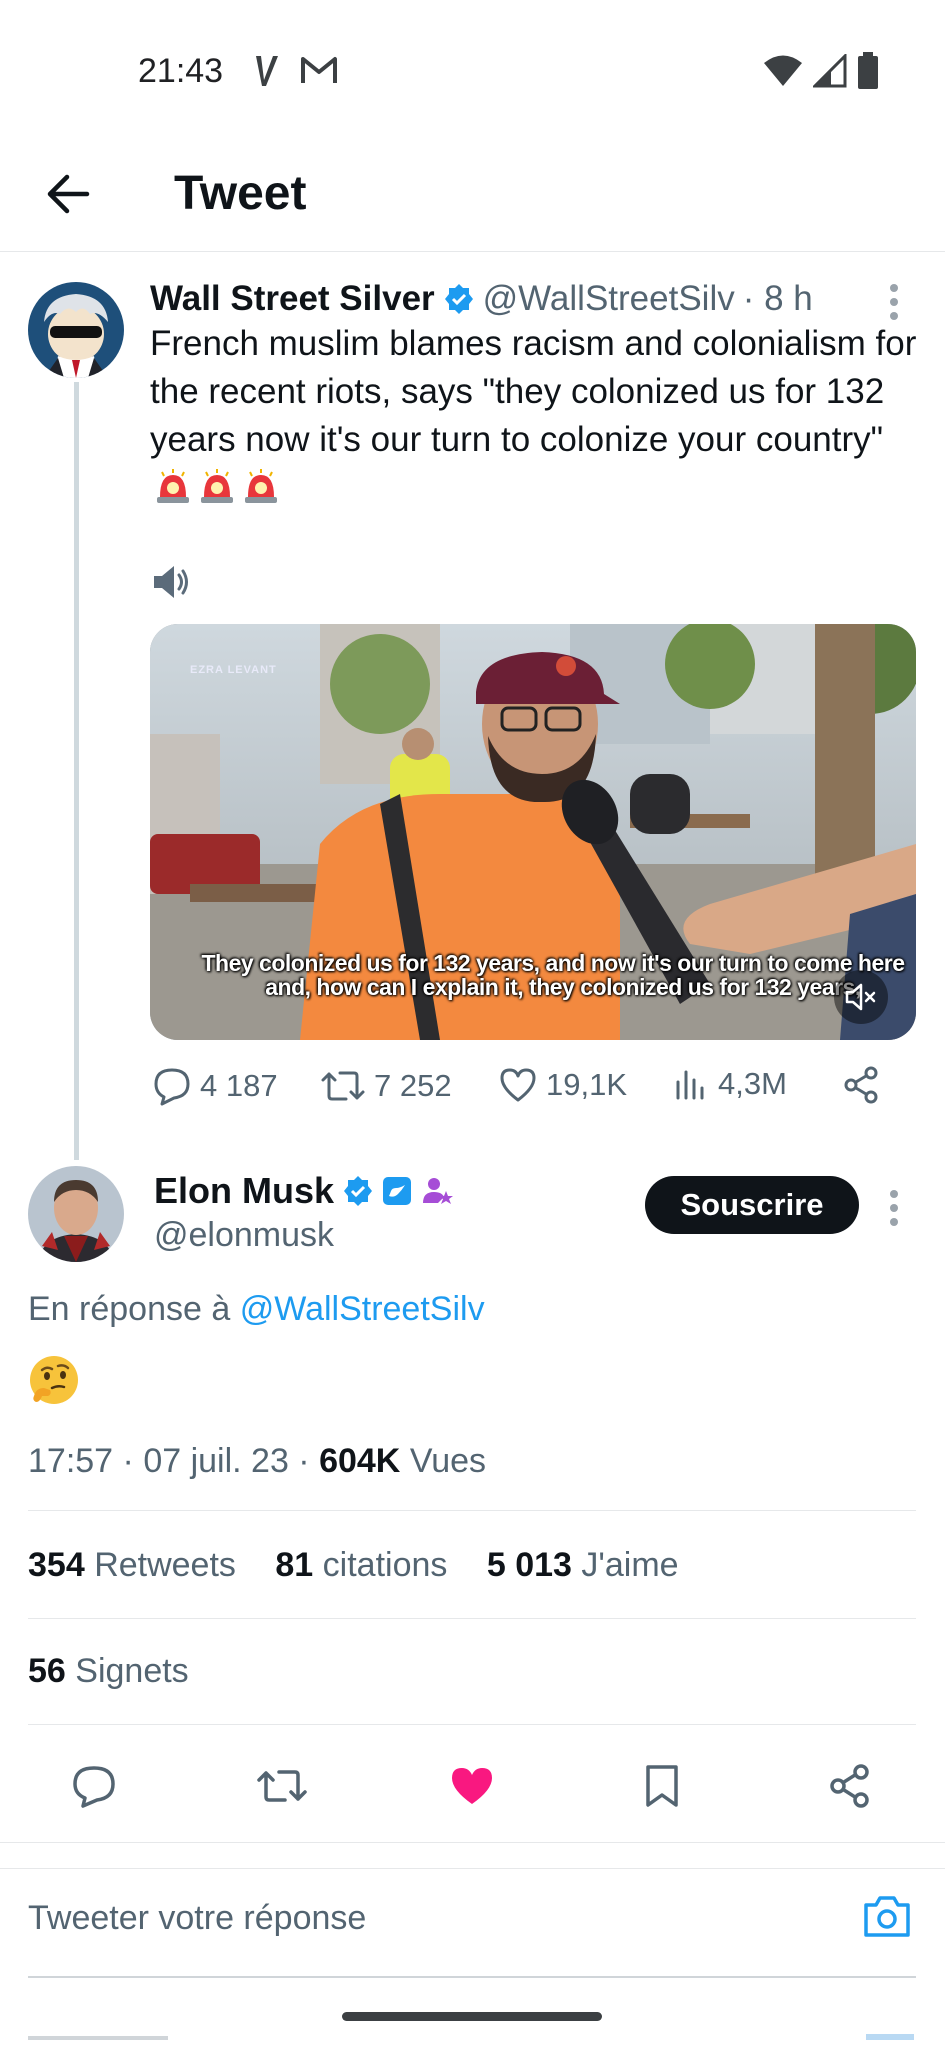 The height and width of the screenshot is (2048, 945). What do you see at coordinates (783, 73) in the screenshot?
I see `wifi-icon` at bounding box center [783, 73].